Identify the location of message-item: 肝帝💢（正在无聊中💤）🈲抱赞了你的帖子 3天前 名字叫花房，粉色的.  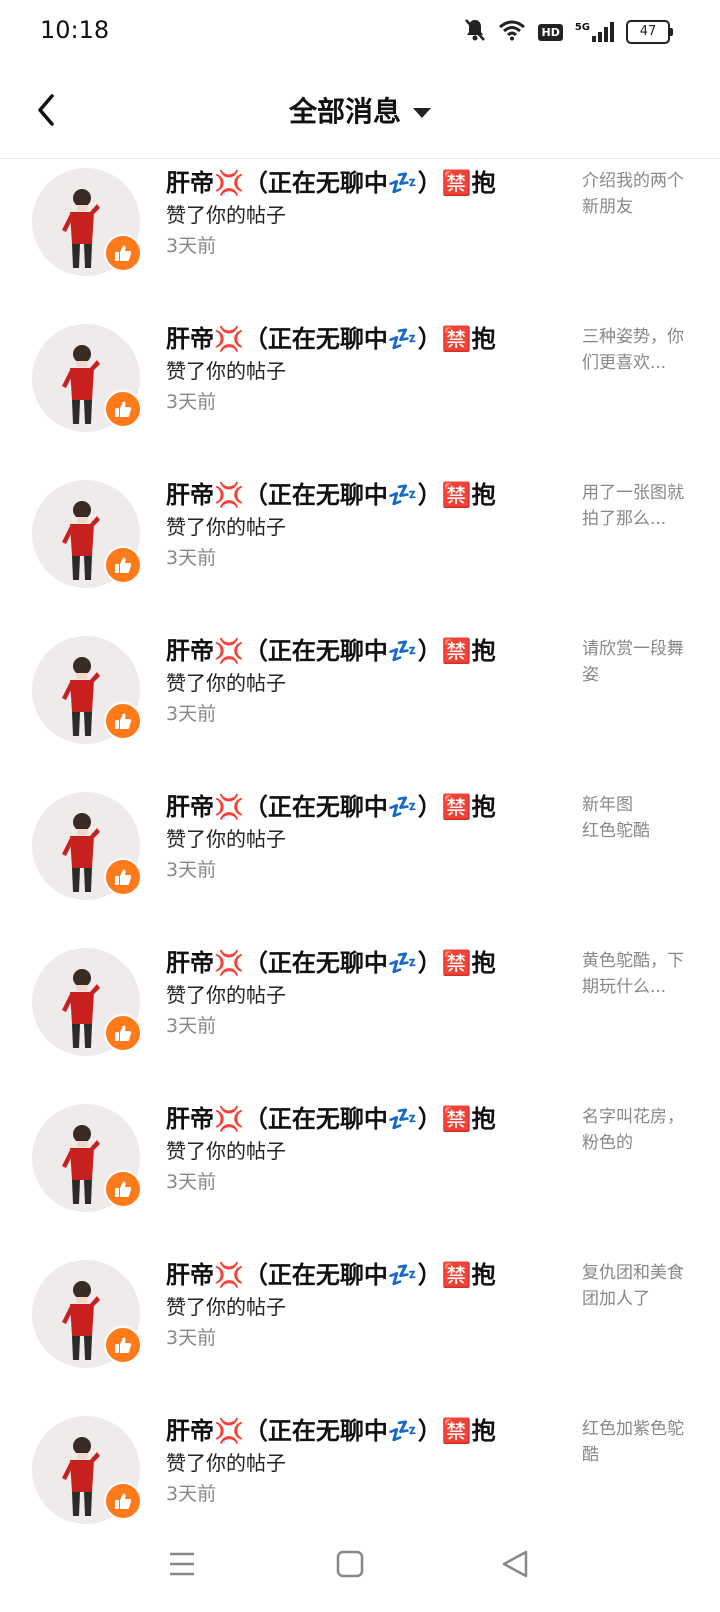
(360, 1174).